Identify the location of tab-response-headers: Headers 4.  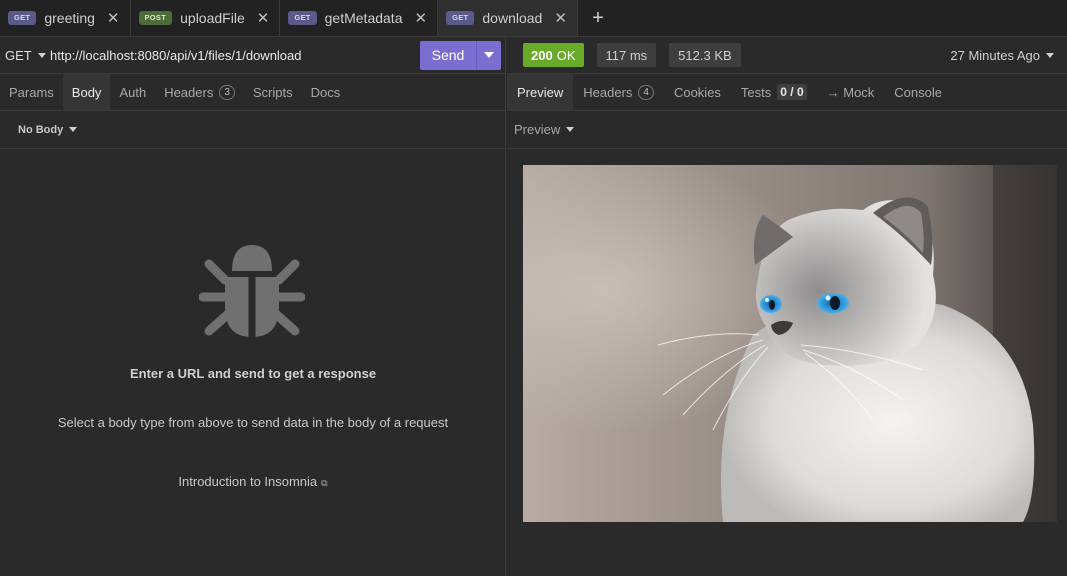
(618, 92).